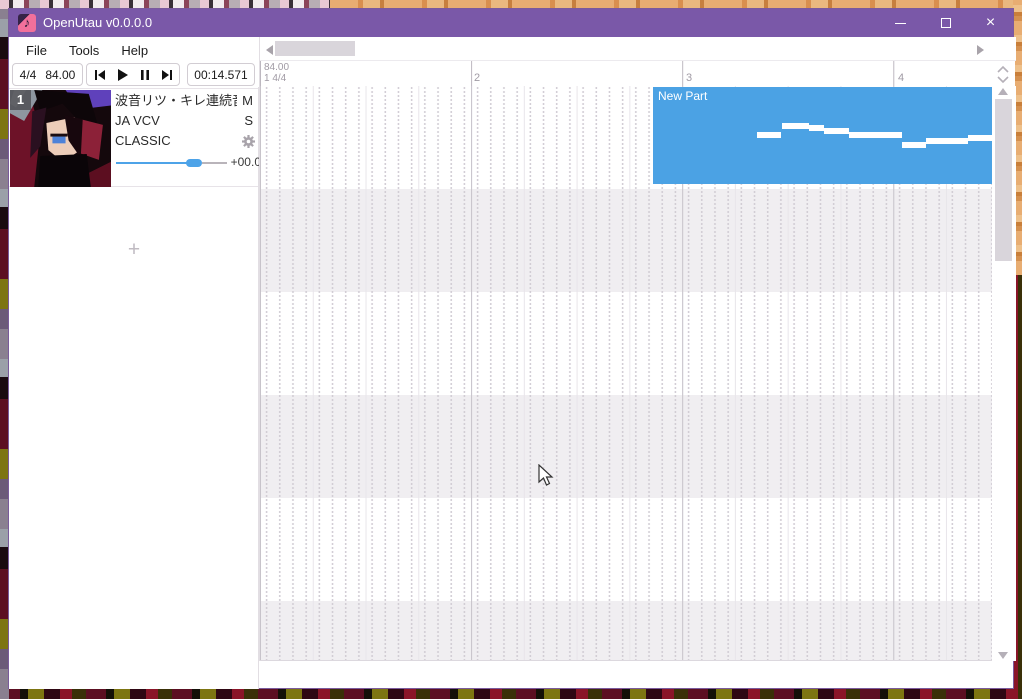  I want to click on menu-bar: File Tools Help, so click(134, 50).